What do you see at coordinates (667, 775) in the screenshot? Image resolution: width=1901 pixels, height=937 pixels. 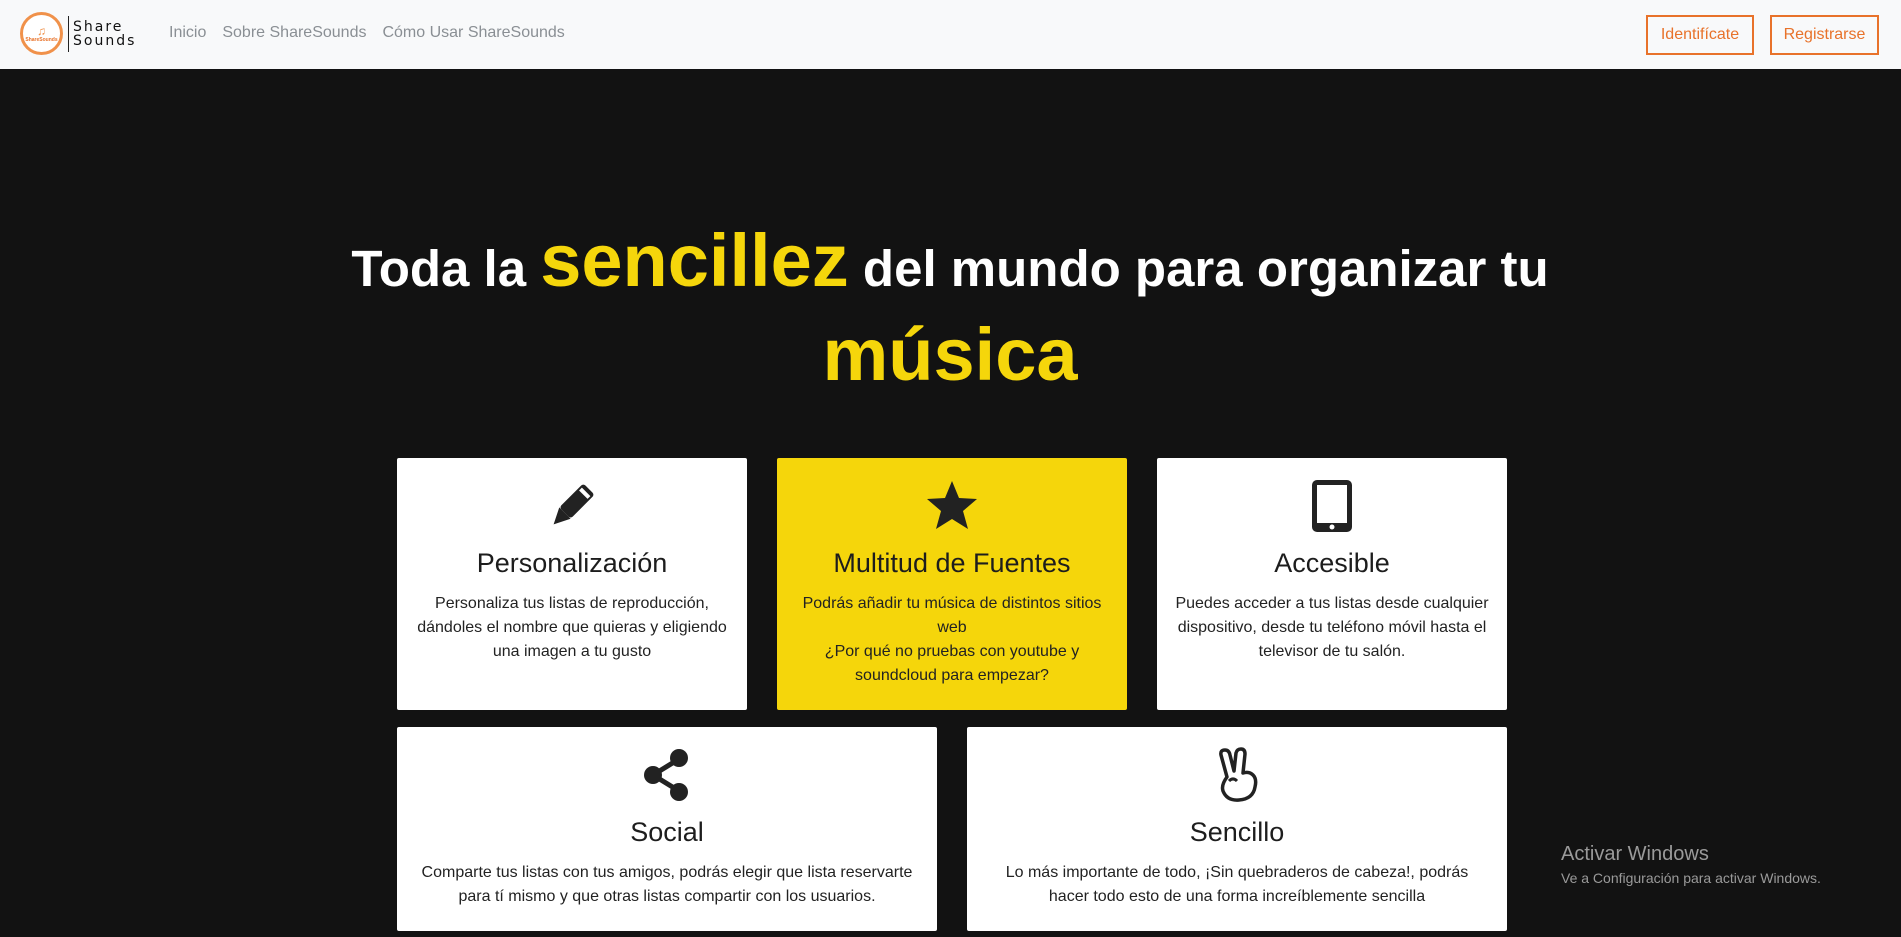 I see `share-icon` at bounding box center [667, 775].